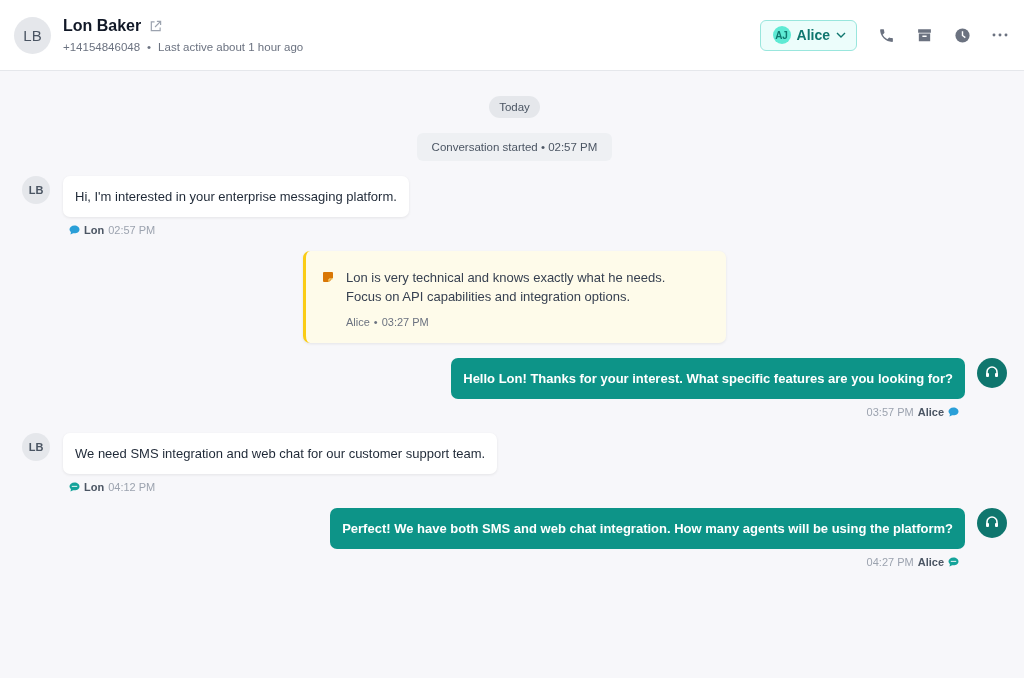 The height and width of the screenshot is (678, 1024). What do you see at coordinates (280, 453) in the screenshot?
I see `message-bubble: We need SMS integration and web chat for our customer support team.` at bounding box center [280, 453].